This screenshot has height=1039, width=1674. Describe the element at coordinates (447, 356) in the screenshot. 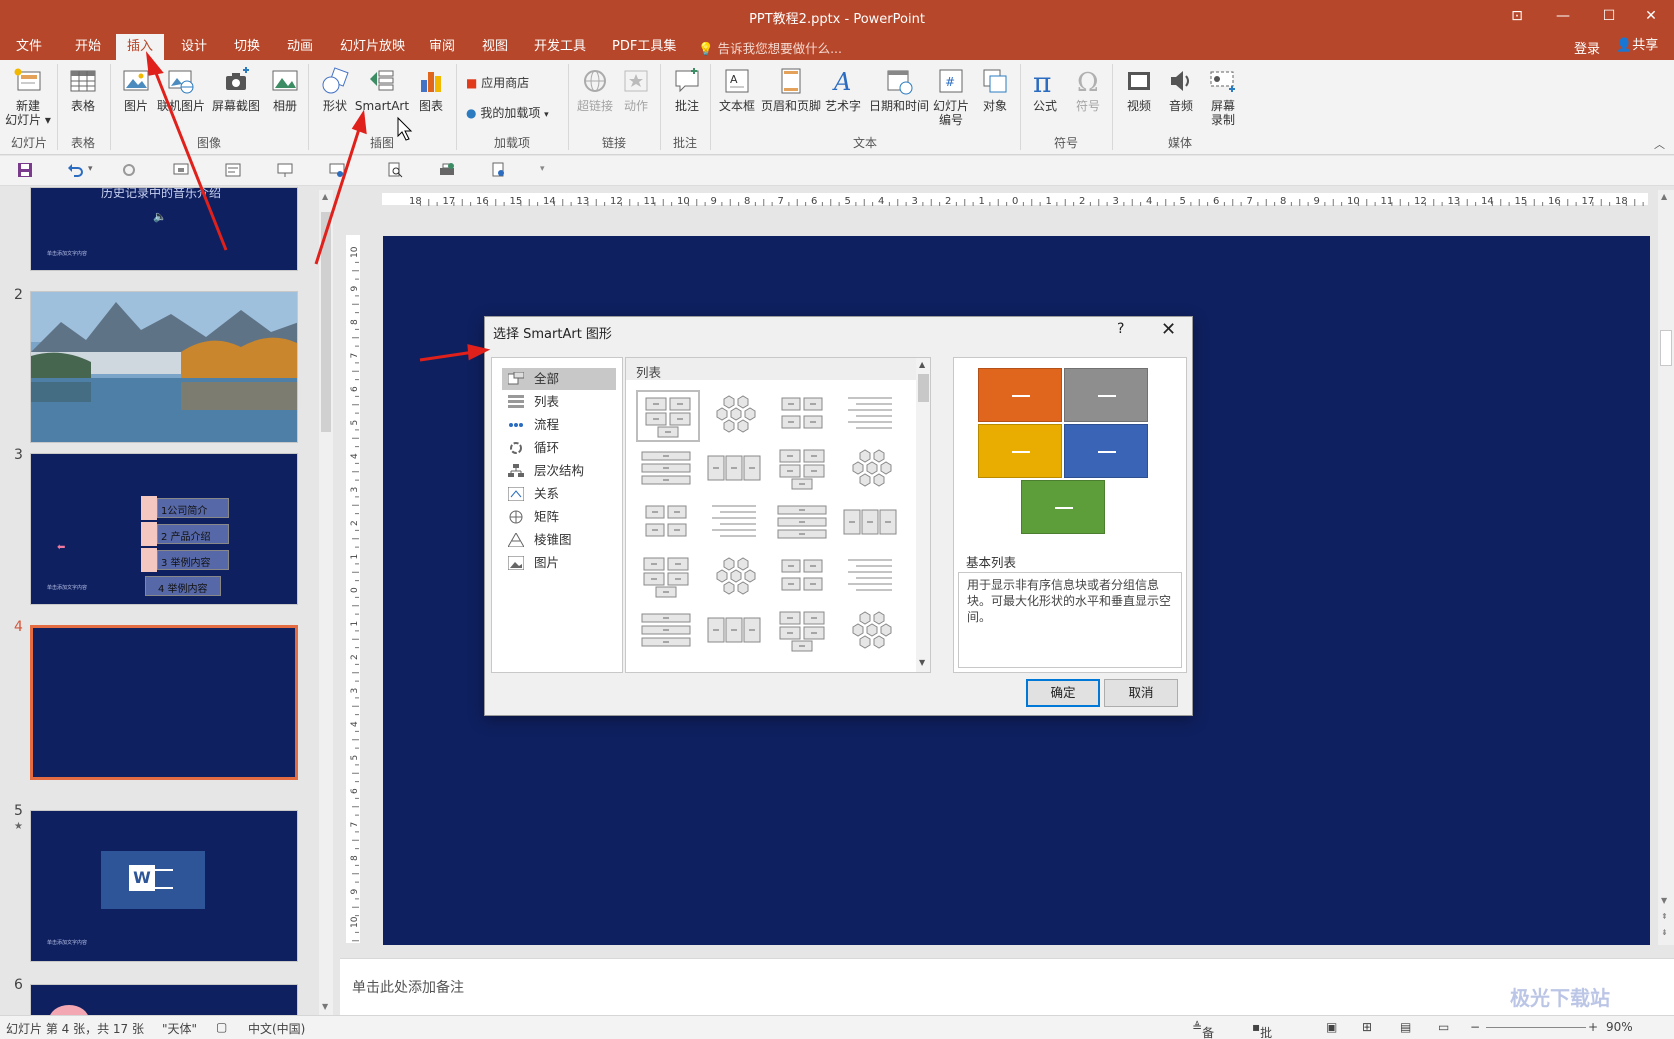

I see `arrow-to-dialog` at that location.